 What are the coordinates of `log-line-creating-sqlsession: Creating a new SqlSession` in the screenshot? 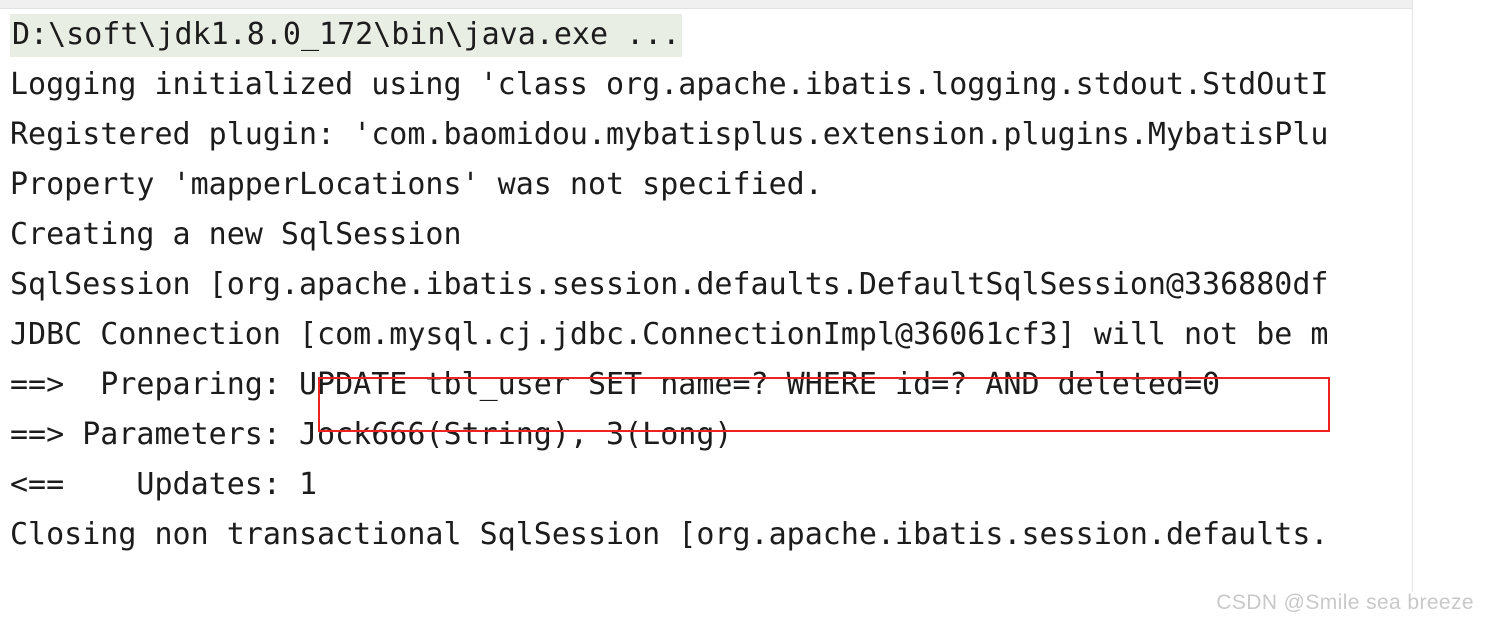 It's located at (706, 235).